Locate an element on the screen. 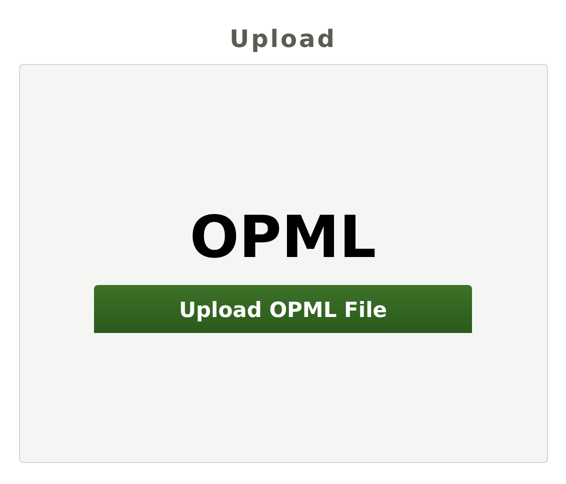 The width and height of the screenshot is (566, 484). upload-button: Upload OPML File is located at coordinates (283, 309).